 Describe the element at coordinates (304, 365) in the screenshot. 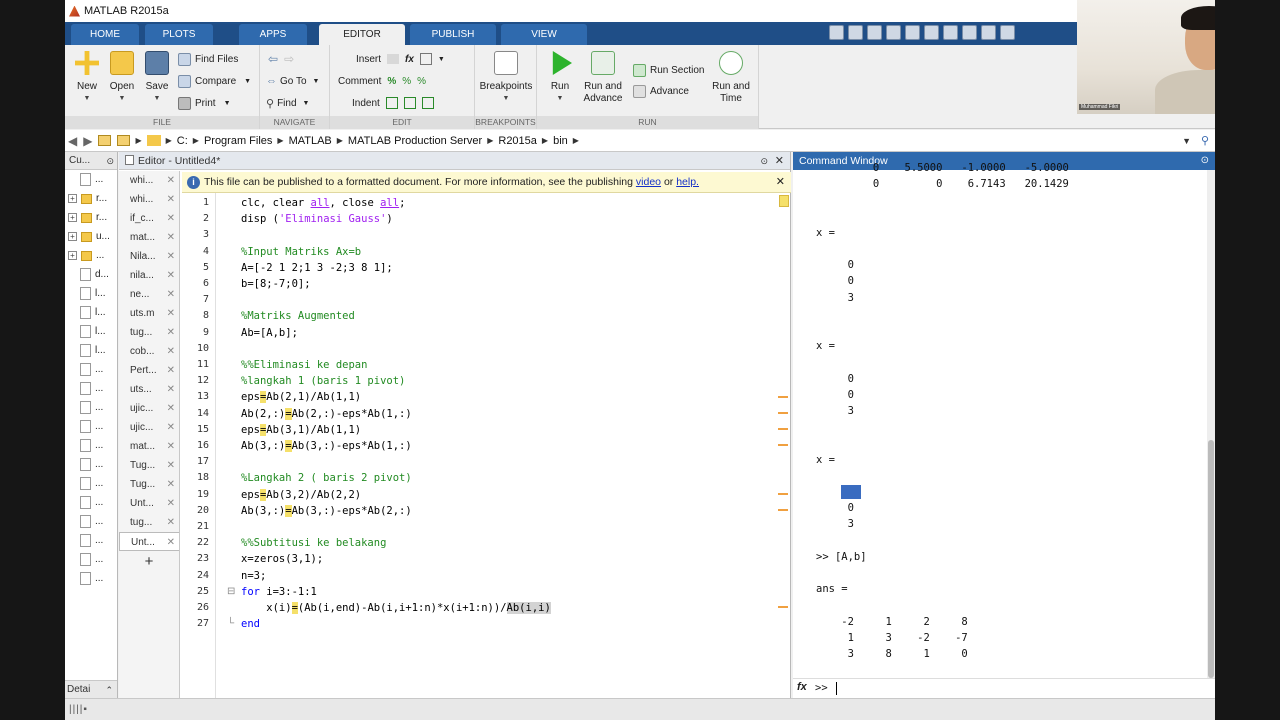

I see `code-line: %%Eliminasi ke depan` at that location.